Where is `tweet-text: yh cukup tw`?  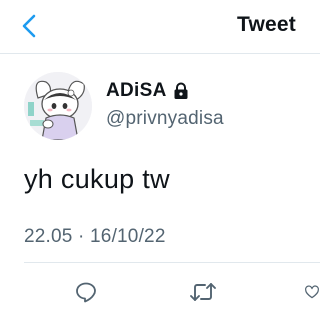
tweet-text: yh cukup tw is located at coordinates (97, 179).